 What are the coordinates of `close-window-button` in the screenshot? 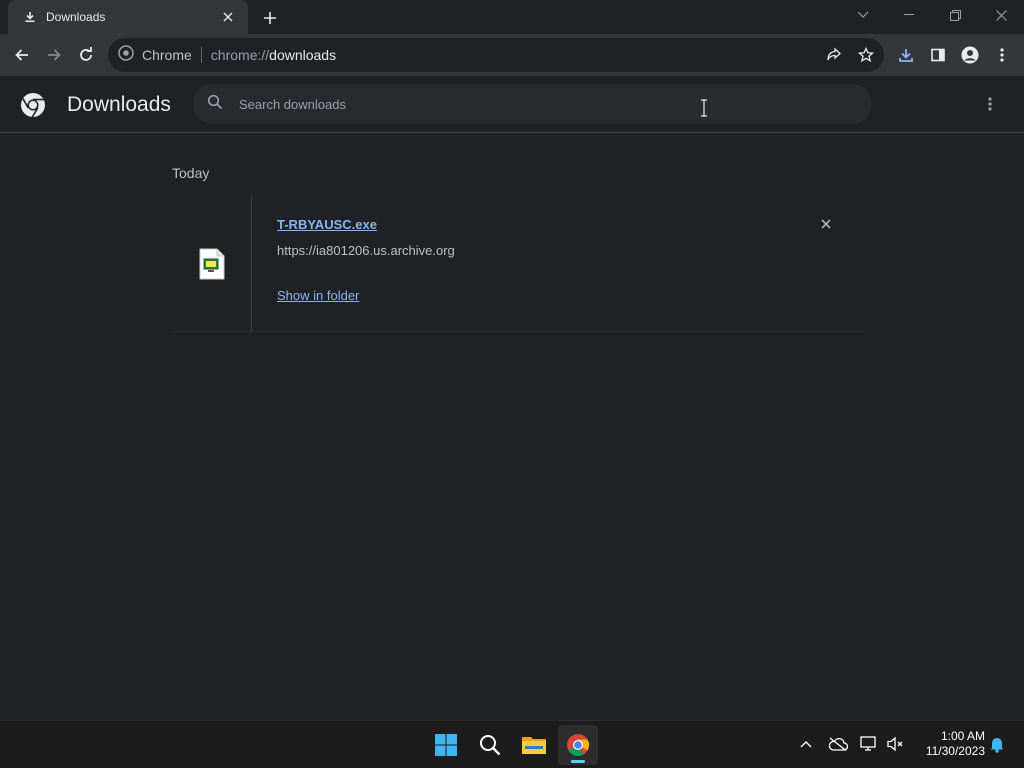 It's located at (1001, 15).